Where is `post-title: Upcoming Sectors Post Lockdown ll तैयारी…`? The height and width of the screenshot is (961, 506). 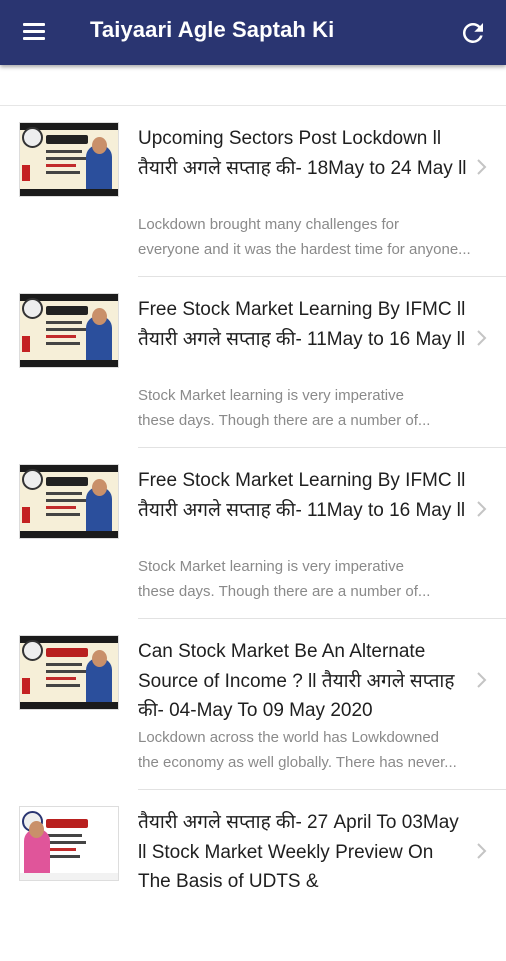 post-title: Upcoming Sectors Post Lockdown ll तैयारी… is located at coordinates (302, 153).